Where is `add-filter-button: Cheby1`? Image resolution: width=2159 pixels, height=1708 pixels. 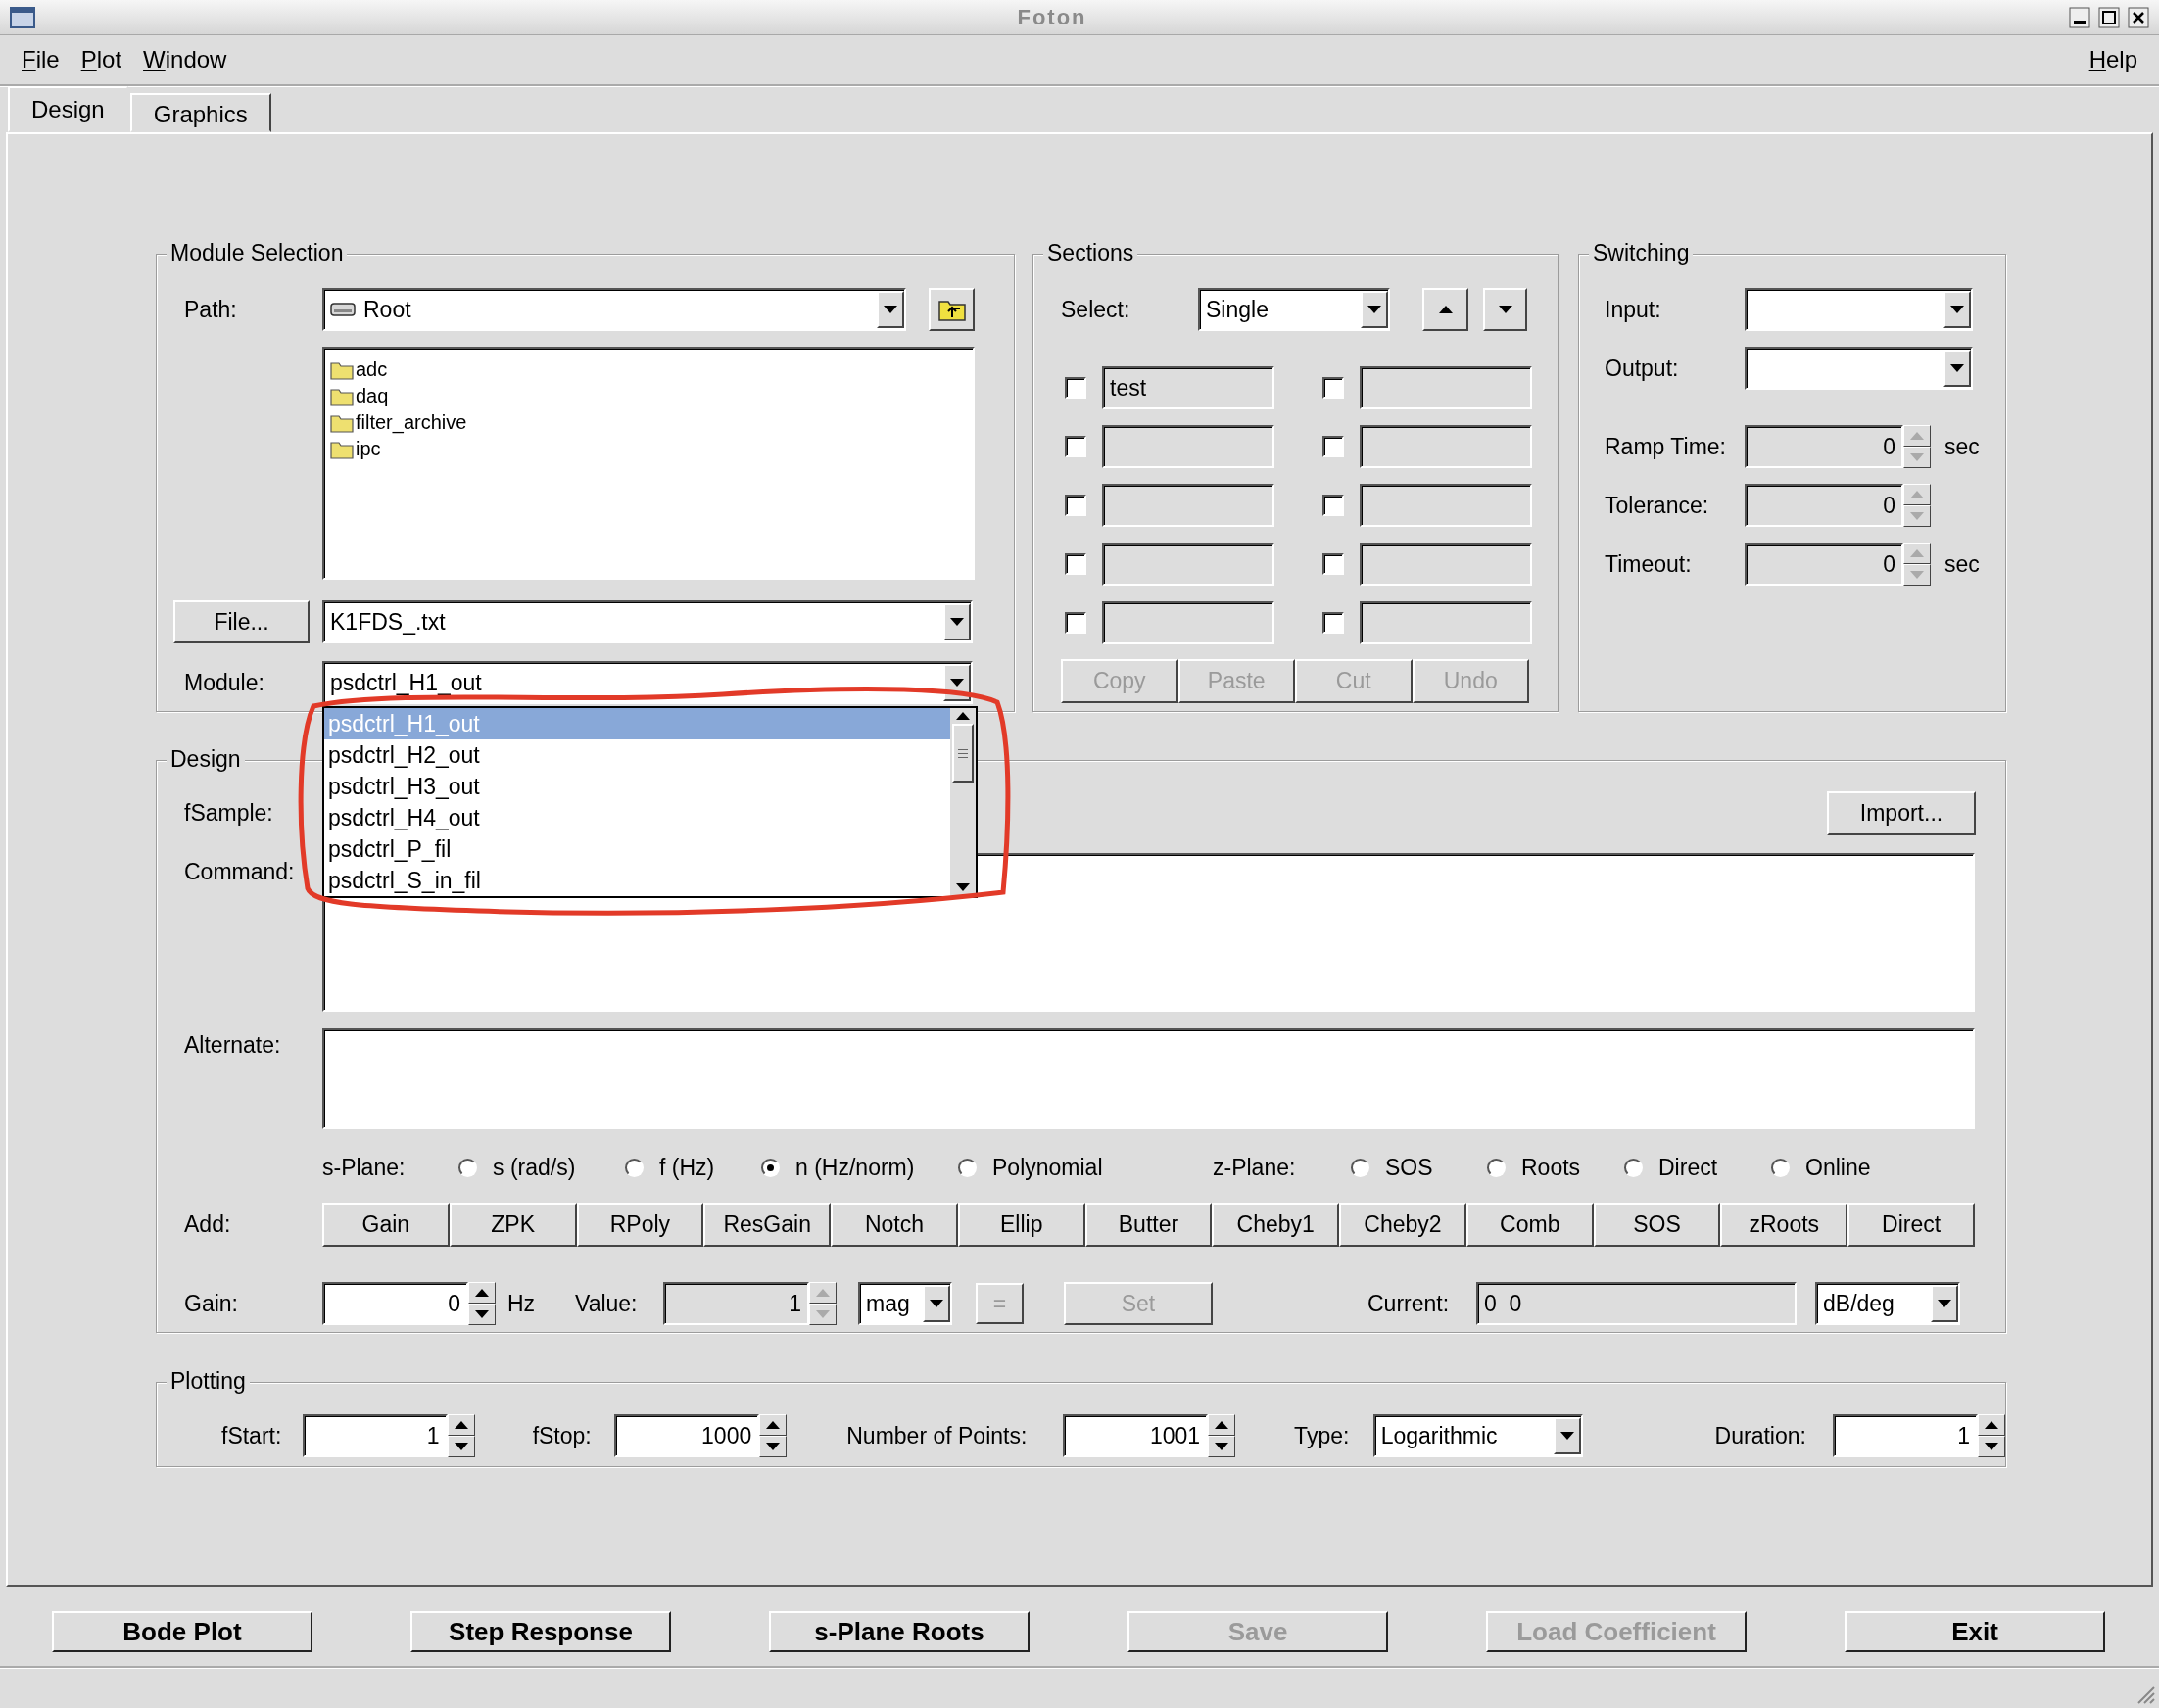 add-filter-button: Cheby1 is located at coordinates (1276, 1225).